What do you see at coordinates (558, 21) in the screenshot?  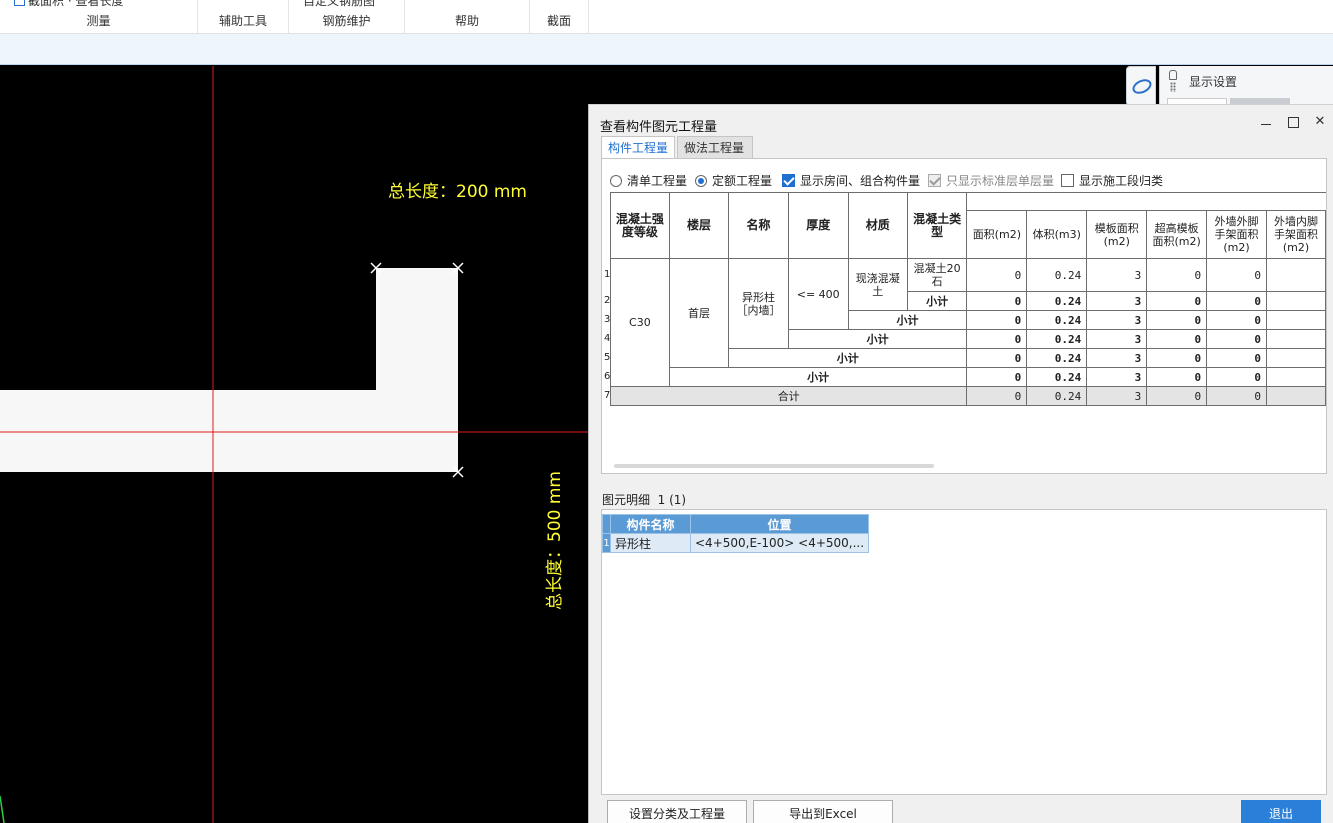 I see `ribbon-group-label: 截面` at bounding box center [558, 21].